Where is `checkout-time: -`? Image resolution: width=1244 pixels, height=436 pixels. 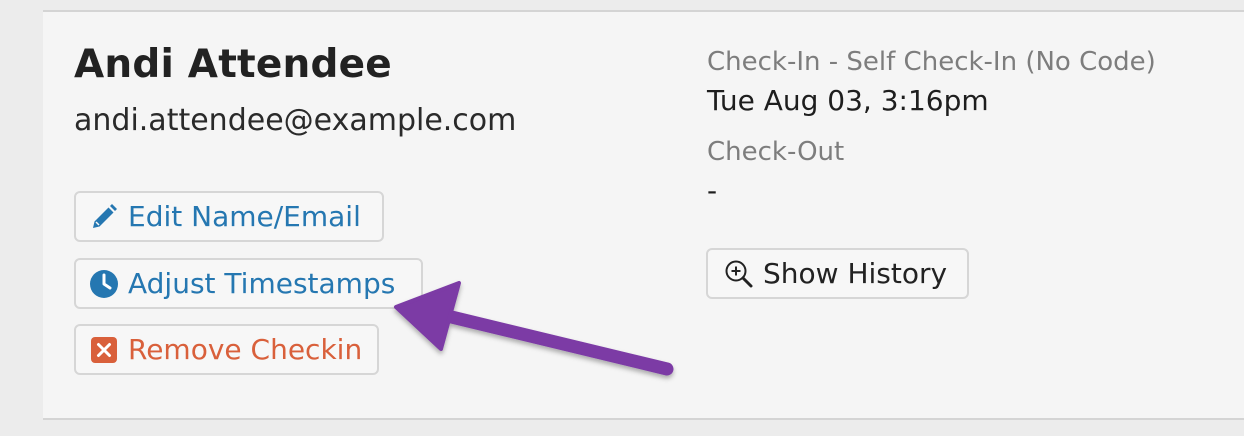 checkout-time: - is located at coordinates (712, 190).